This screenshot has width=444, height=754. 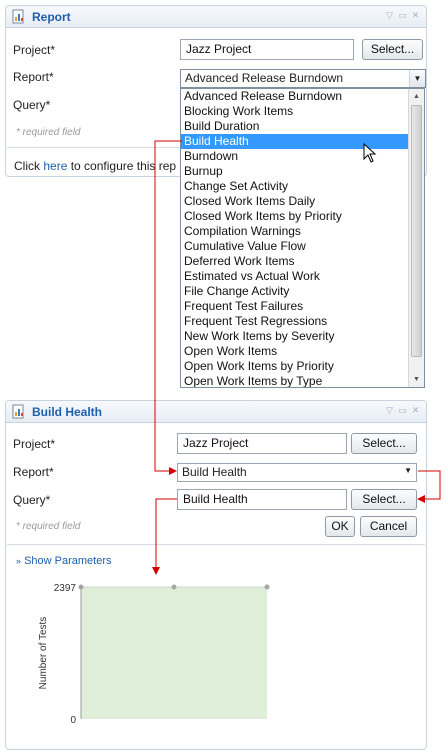 What do you see at coordinates (302, 291) in the screenshot?
I see `dropdown-item: File Change Activity` at bounding box center [302, 291].